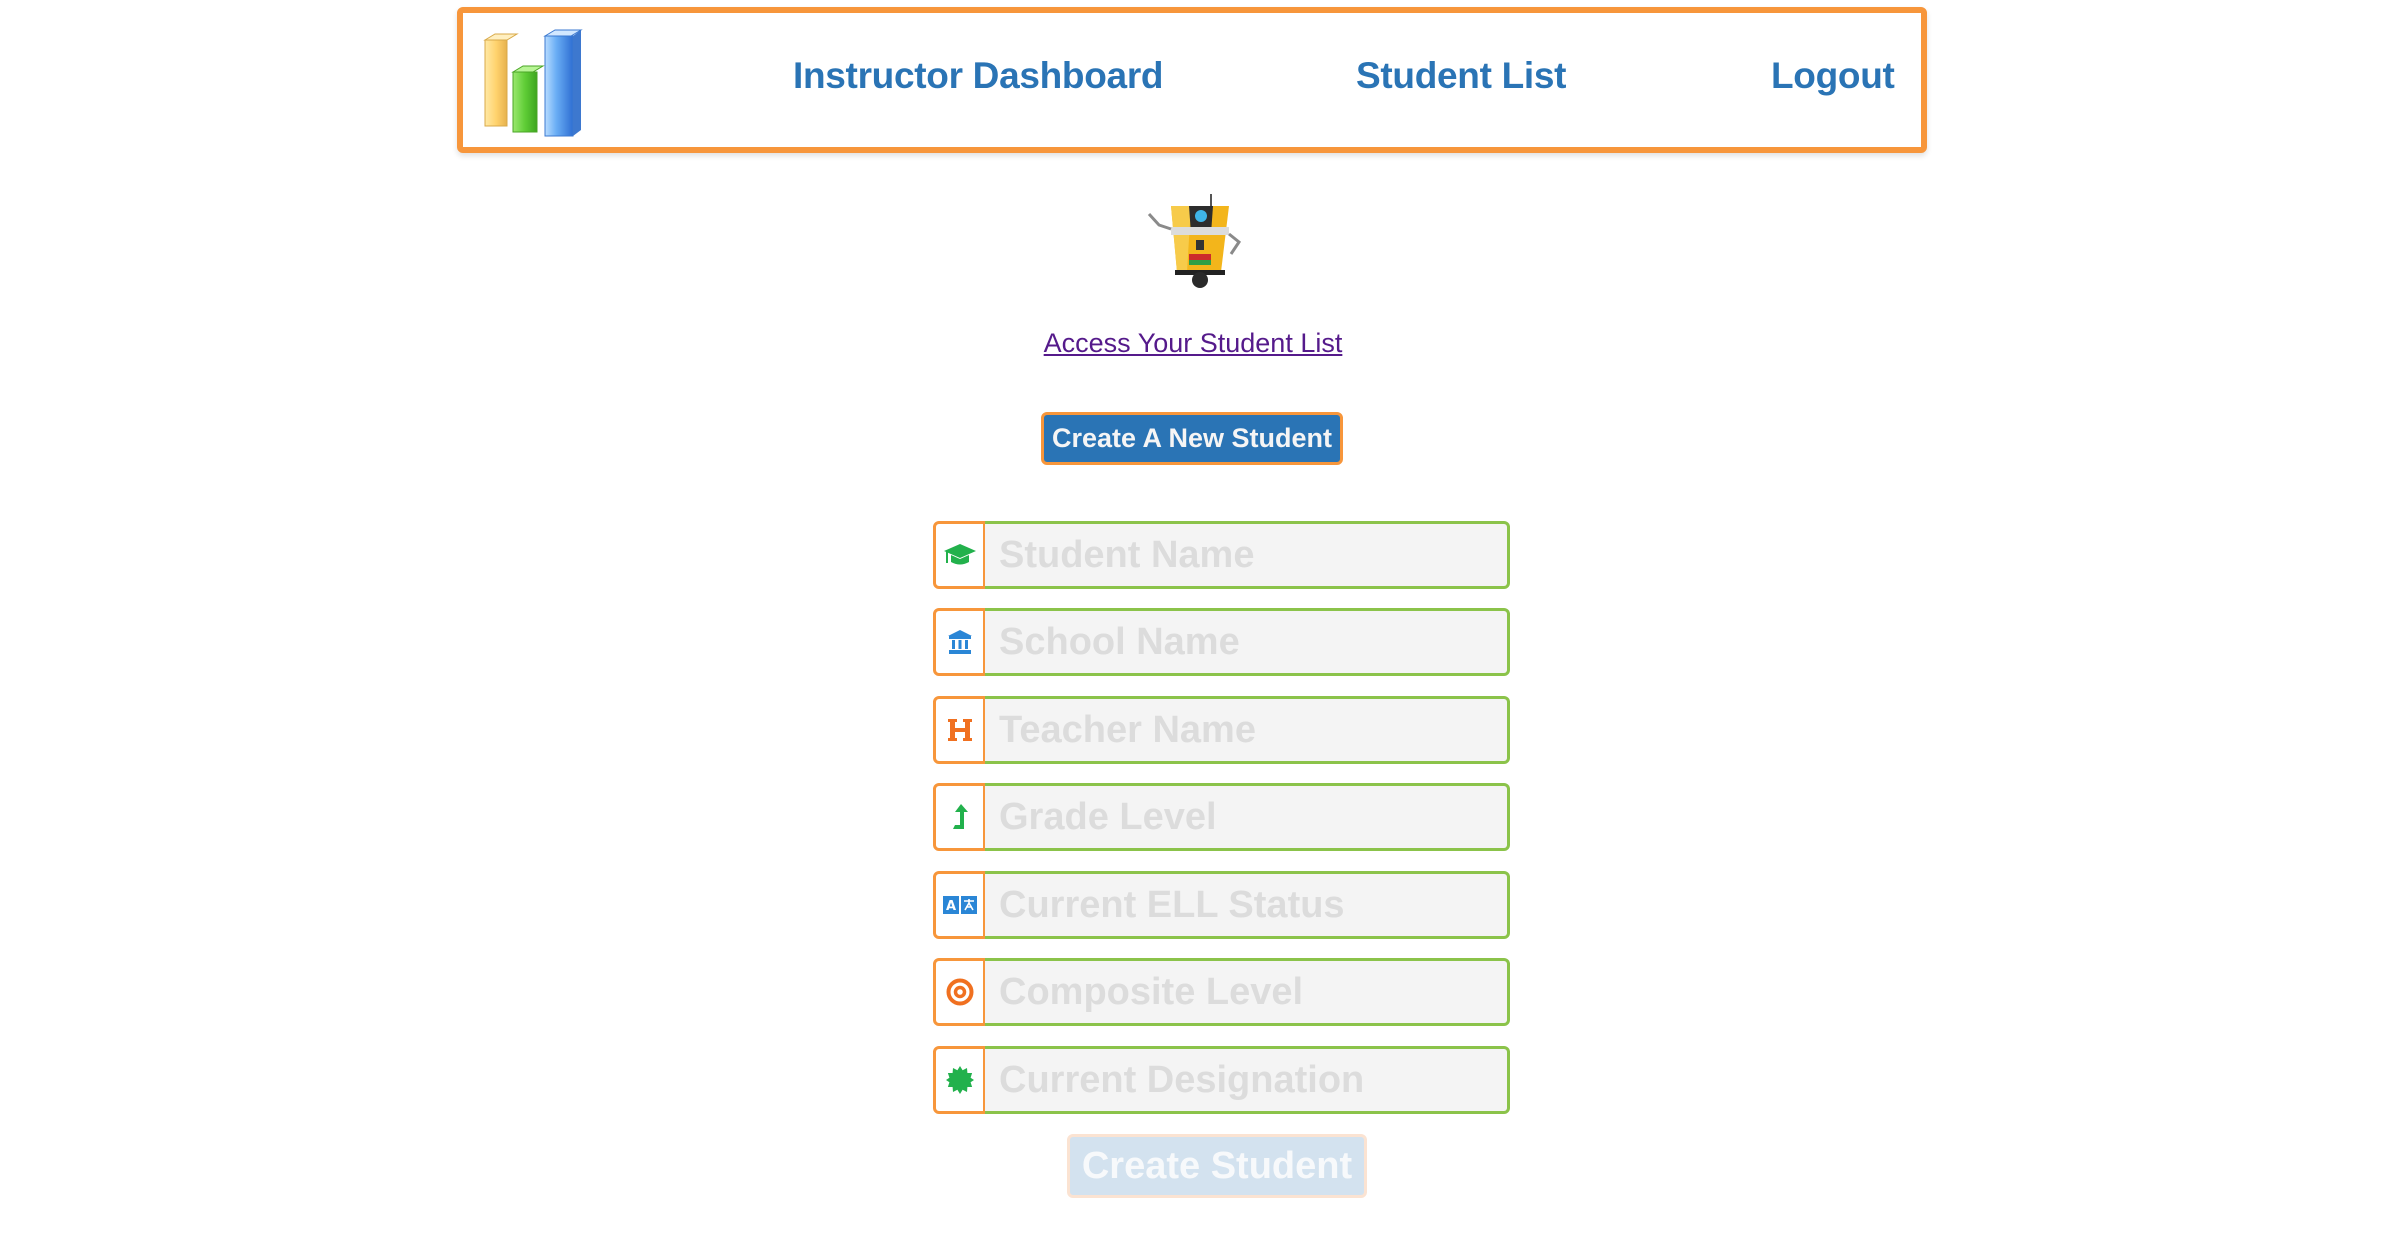 The height and width of the screenshot is (1250, 2384). I want to click on ell-status-icon-box: A, so click(959, 905).